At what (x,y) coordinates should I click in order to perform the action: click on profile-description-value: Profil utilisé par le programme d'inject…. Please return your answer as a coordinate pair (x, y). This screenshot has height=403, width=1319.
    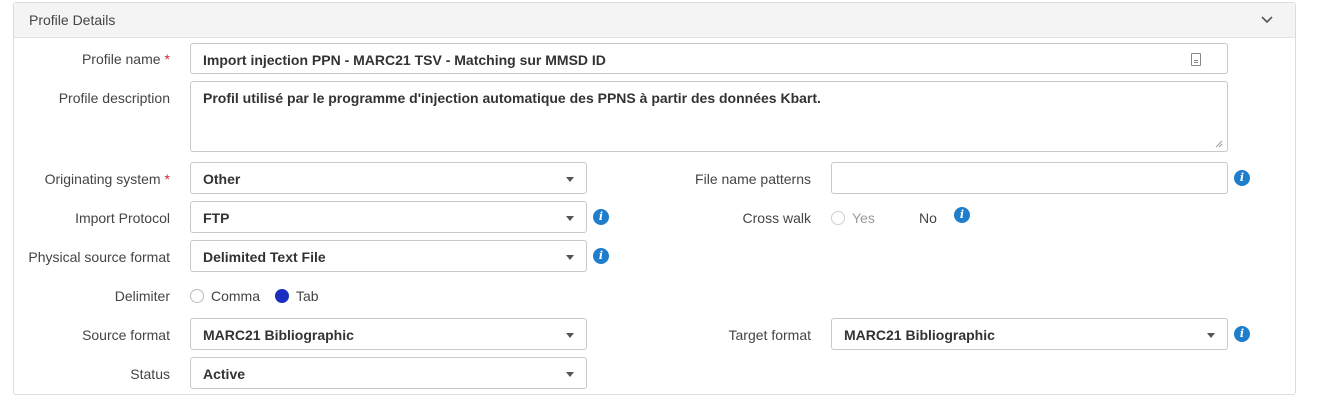
    Looking at the image, I should click on (512, 98).